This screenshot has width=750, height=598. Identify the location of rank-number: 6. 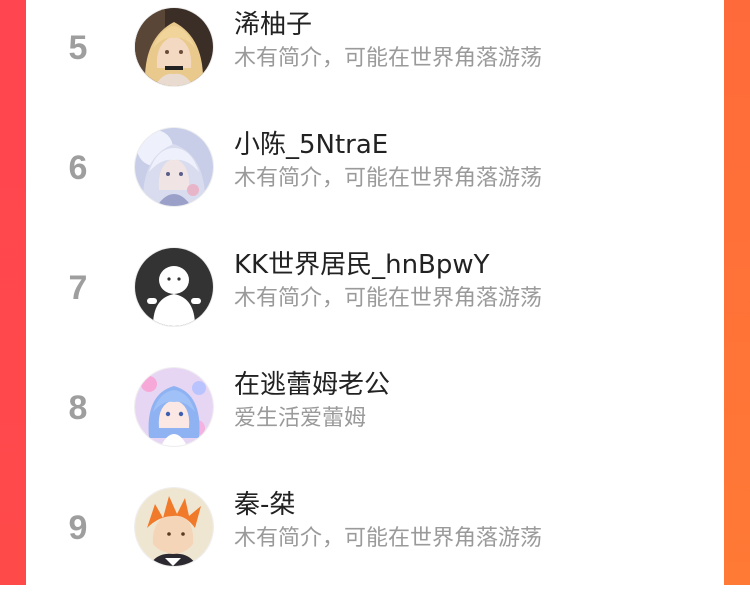
(78, 168).